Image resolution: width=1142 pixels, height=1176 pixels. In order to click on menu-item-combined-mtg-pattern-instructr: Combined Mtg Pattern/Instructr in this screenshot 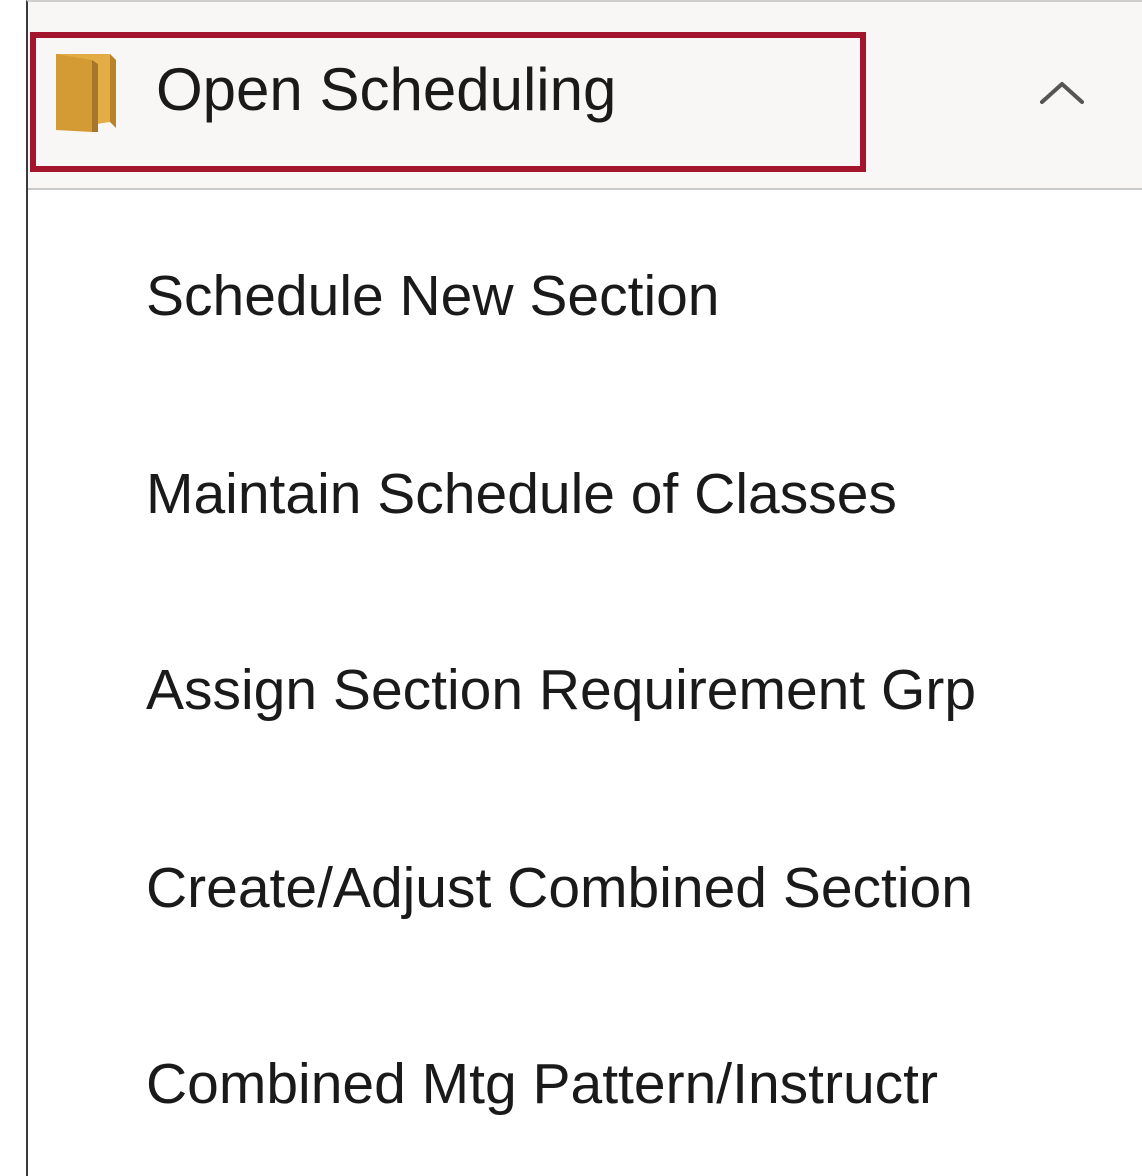, I will do `click(542, 1084)`.